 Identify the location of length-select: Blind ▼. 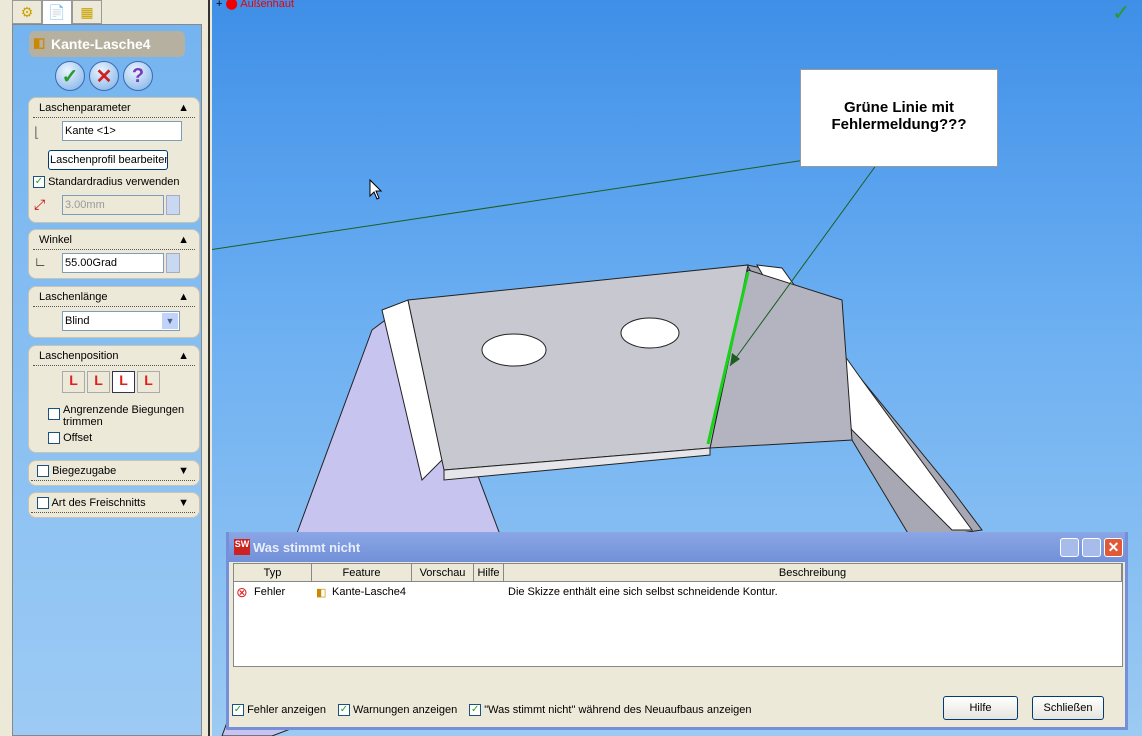
(121, 321).